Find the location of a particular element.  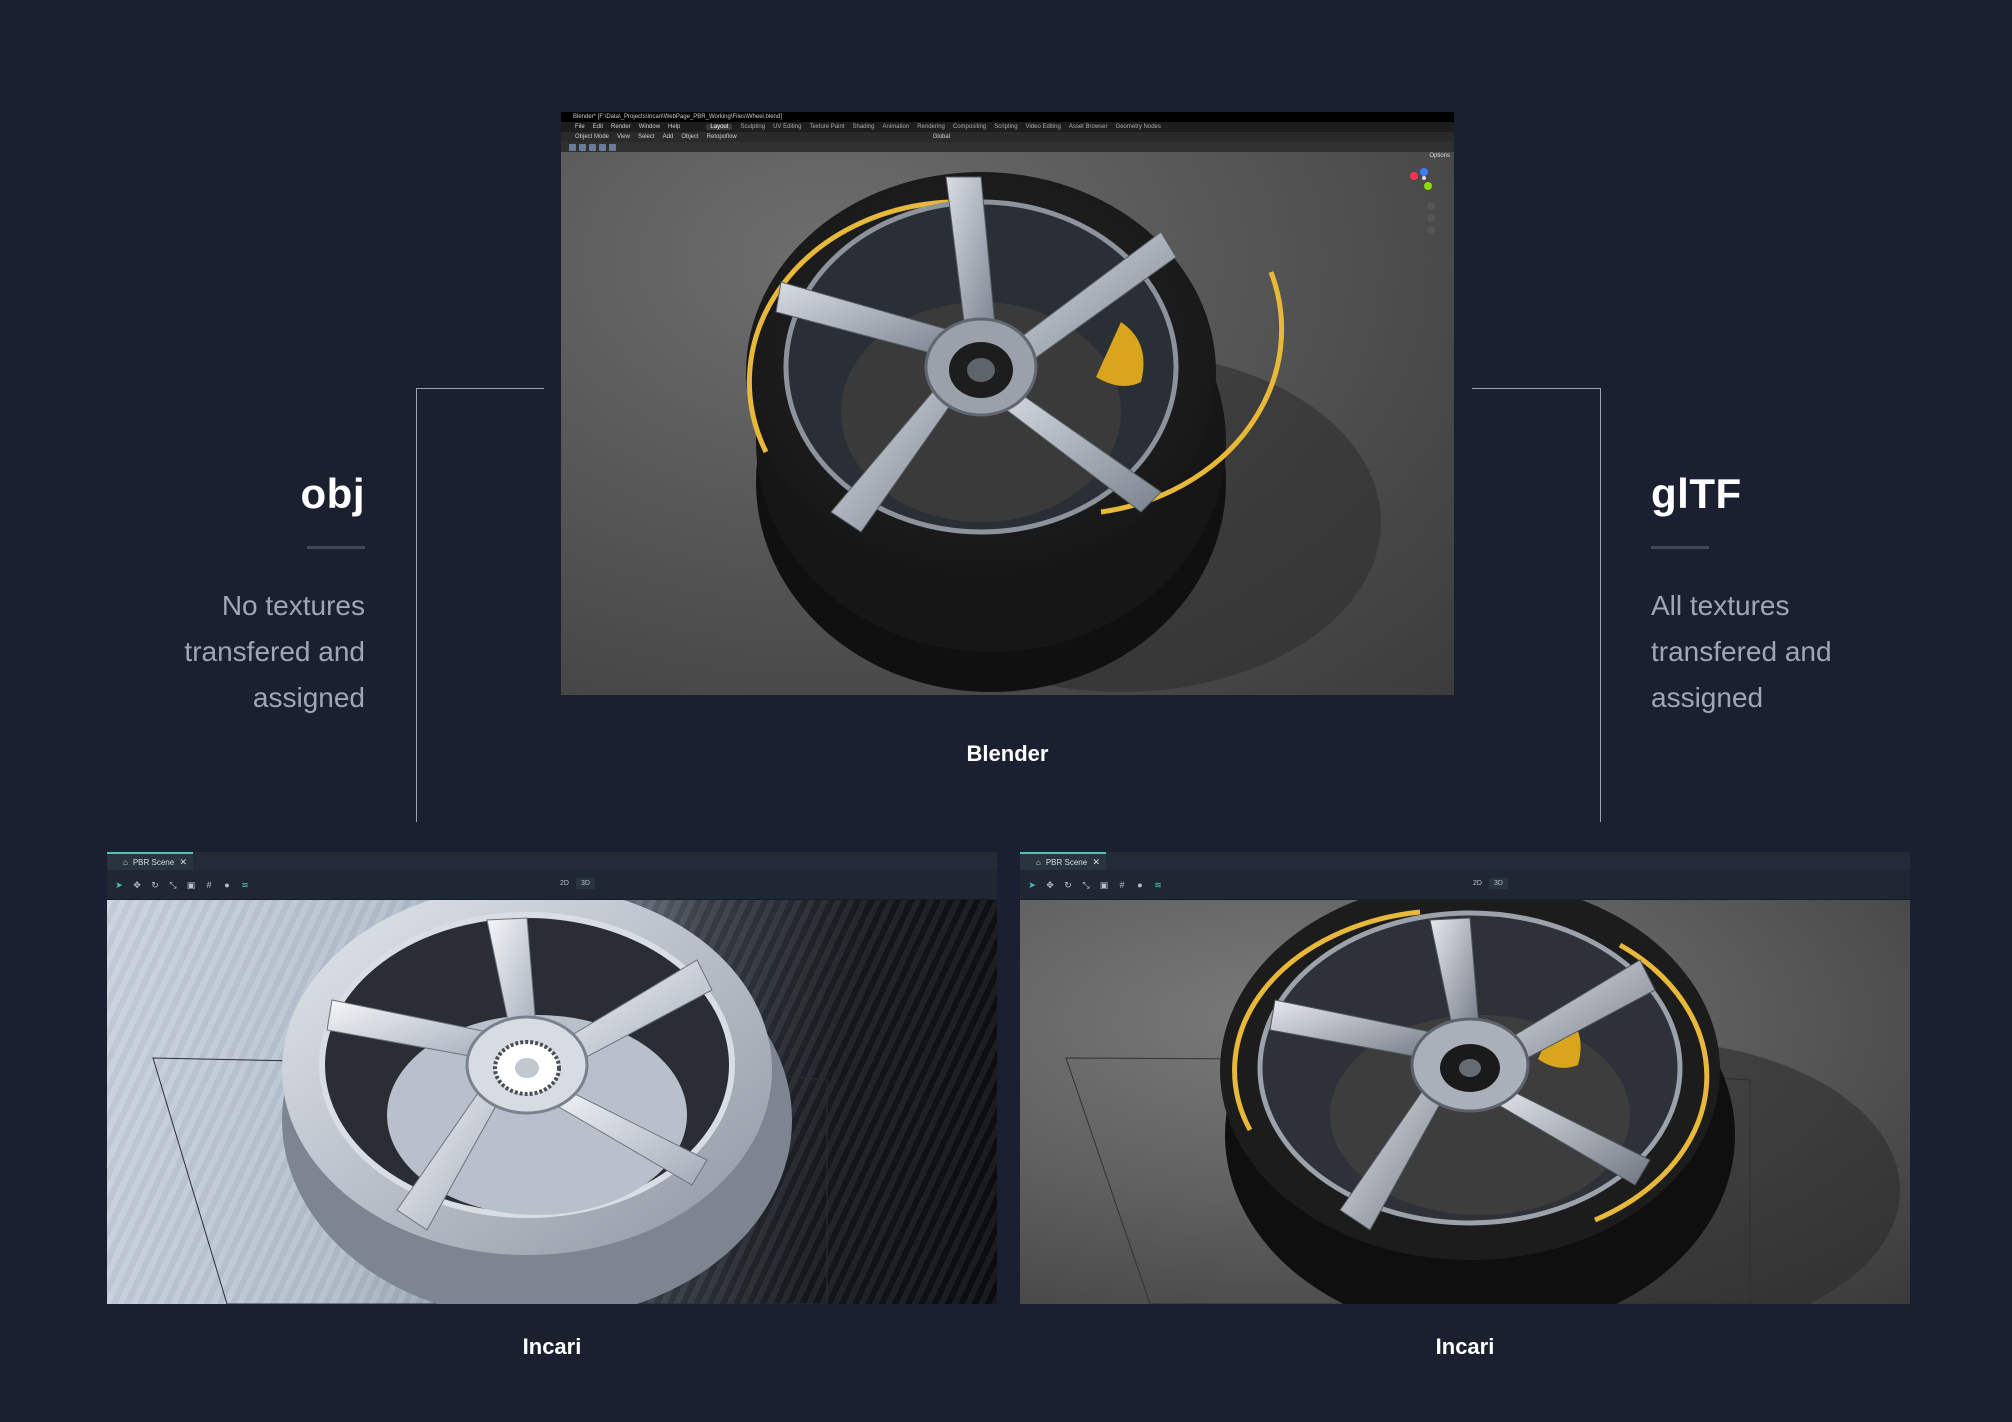

blender-caption: Blender is located at coordinates (1007, 753).